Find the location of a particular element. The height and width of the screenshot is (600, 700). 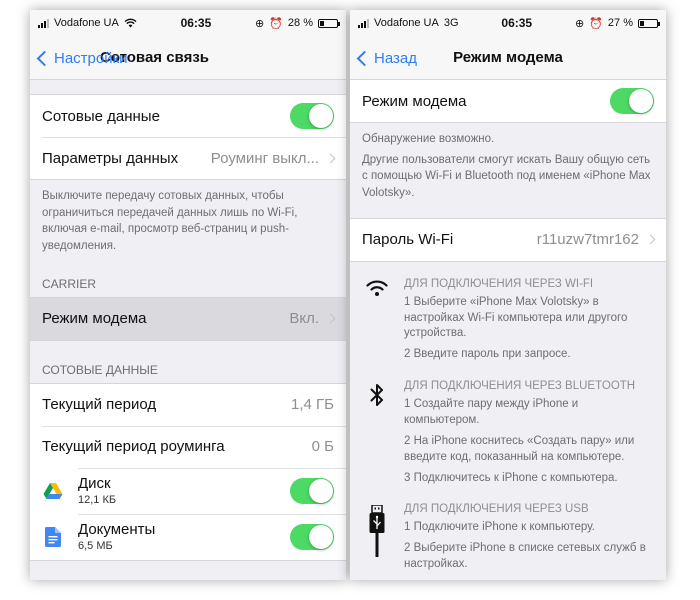

back-button-label: Назад is located at coordinates (395, 58).